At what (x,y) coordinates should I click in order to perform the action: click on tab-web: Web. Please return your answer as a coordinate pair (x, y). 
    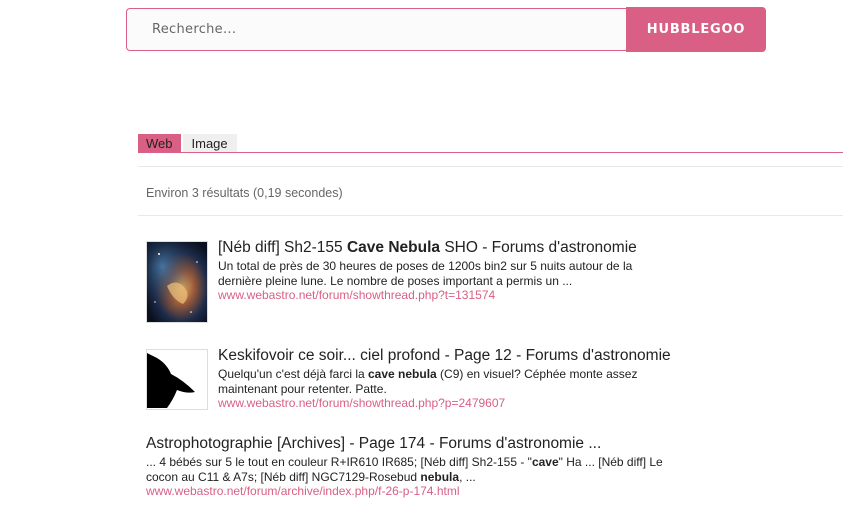
    Looking at the image, I should click on (159, 143).